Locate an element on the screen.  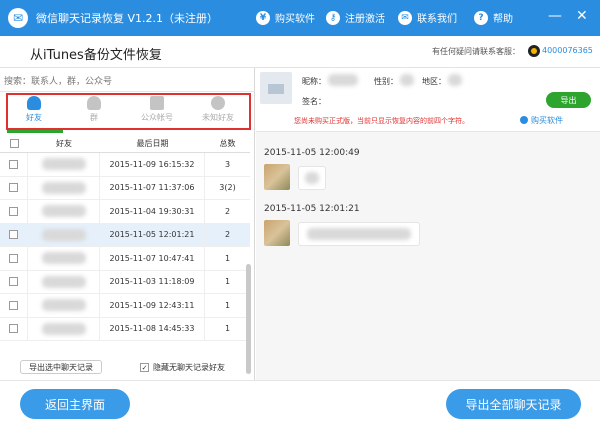
search-input: 搜索：联系人，群，公众号 is located at coordinates (127, 80).